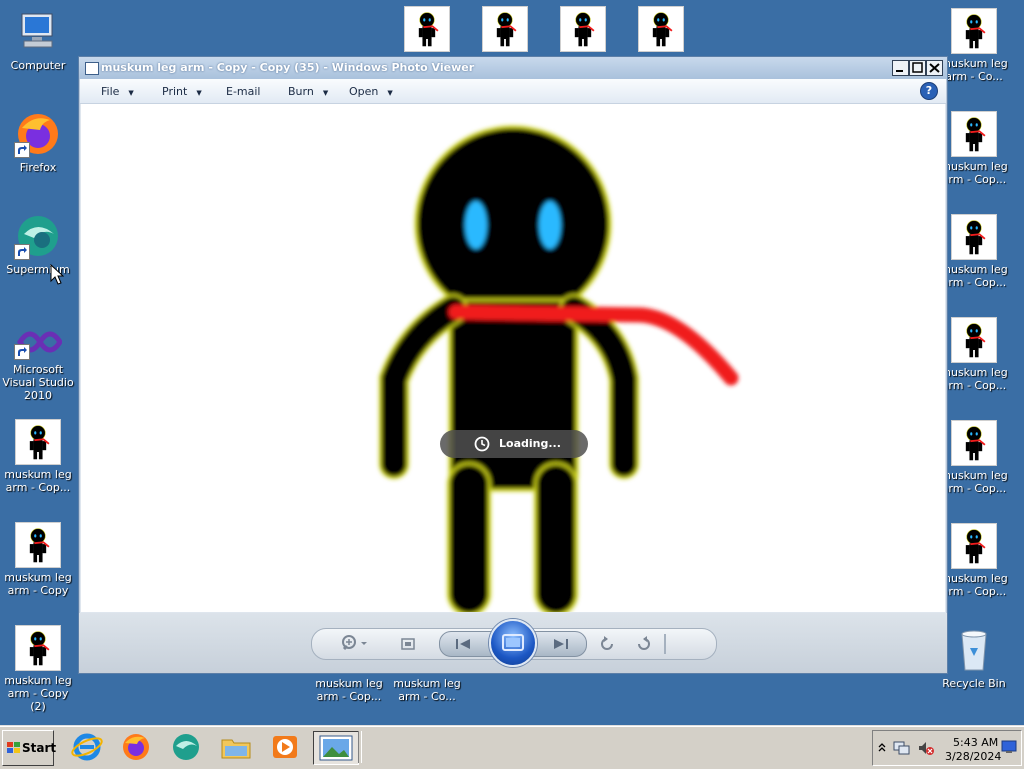 The width and height of the screenshot is (1024, 769). What do you see at coordinates (175, 91) in the screenshot?
I see `menu-print-label: Print` at bounding box center [175, 91].